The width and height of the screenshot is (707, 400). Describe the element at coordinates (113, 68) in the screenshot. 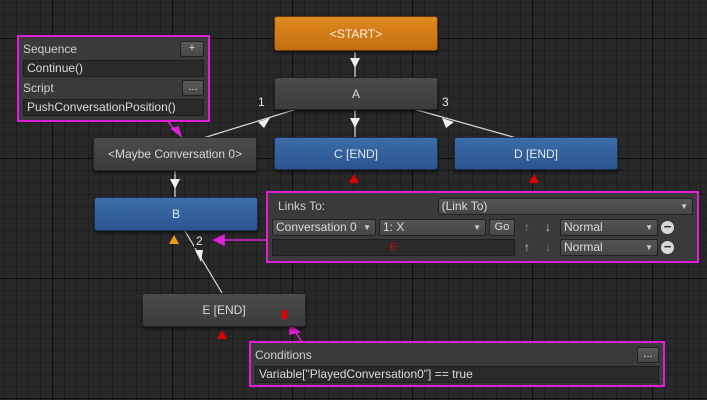

I see `sequence-field: Continue()` at that location.